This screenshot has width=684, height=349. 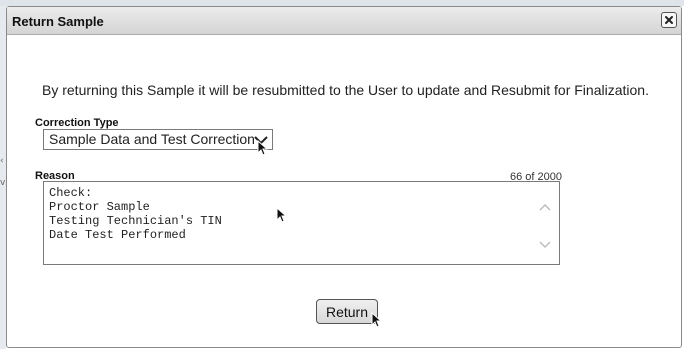 What do you see at coordinates (347, 311) in the screenshot?
I see `return-button: Return` at bounding box center [347, 311].